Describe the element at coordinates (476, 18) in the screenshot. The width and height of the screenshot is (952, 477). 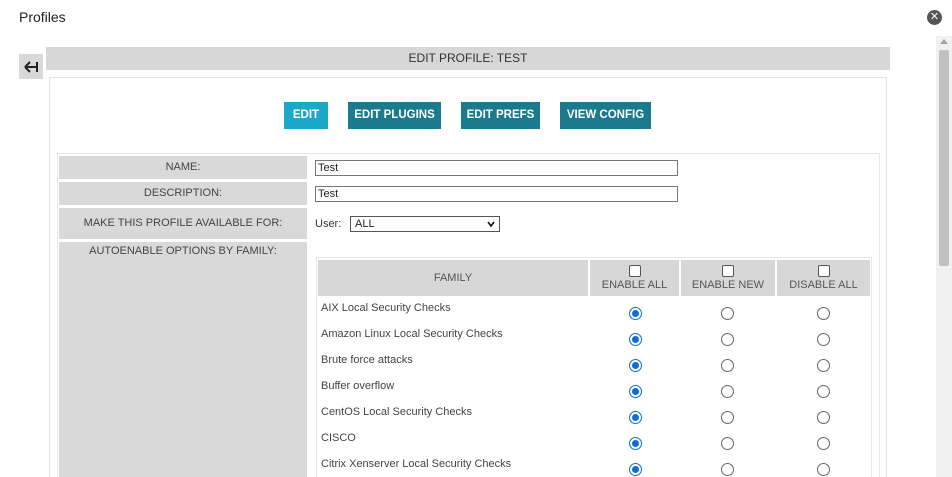
I see `window-titlebar: Profiles ✕` at that location.